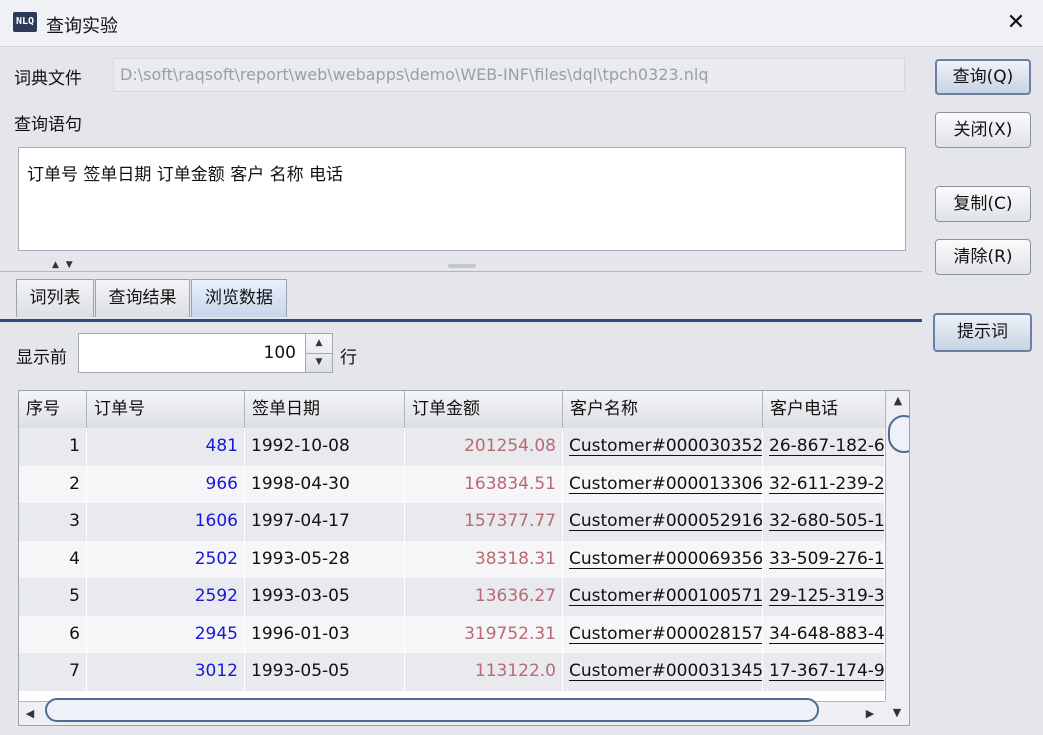 Image resolution: width=1043 pixels, height=735 pixels. What do you see at coordinates (319, 362) in the screenshot?
I see `spin-down-icon: ▼` at bounding box center [319, 362].